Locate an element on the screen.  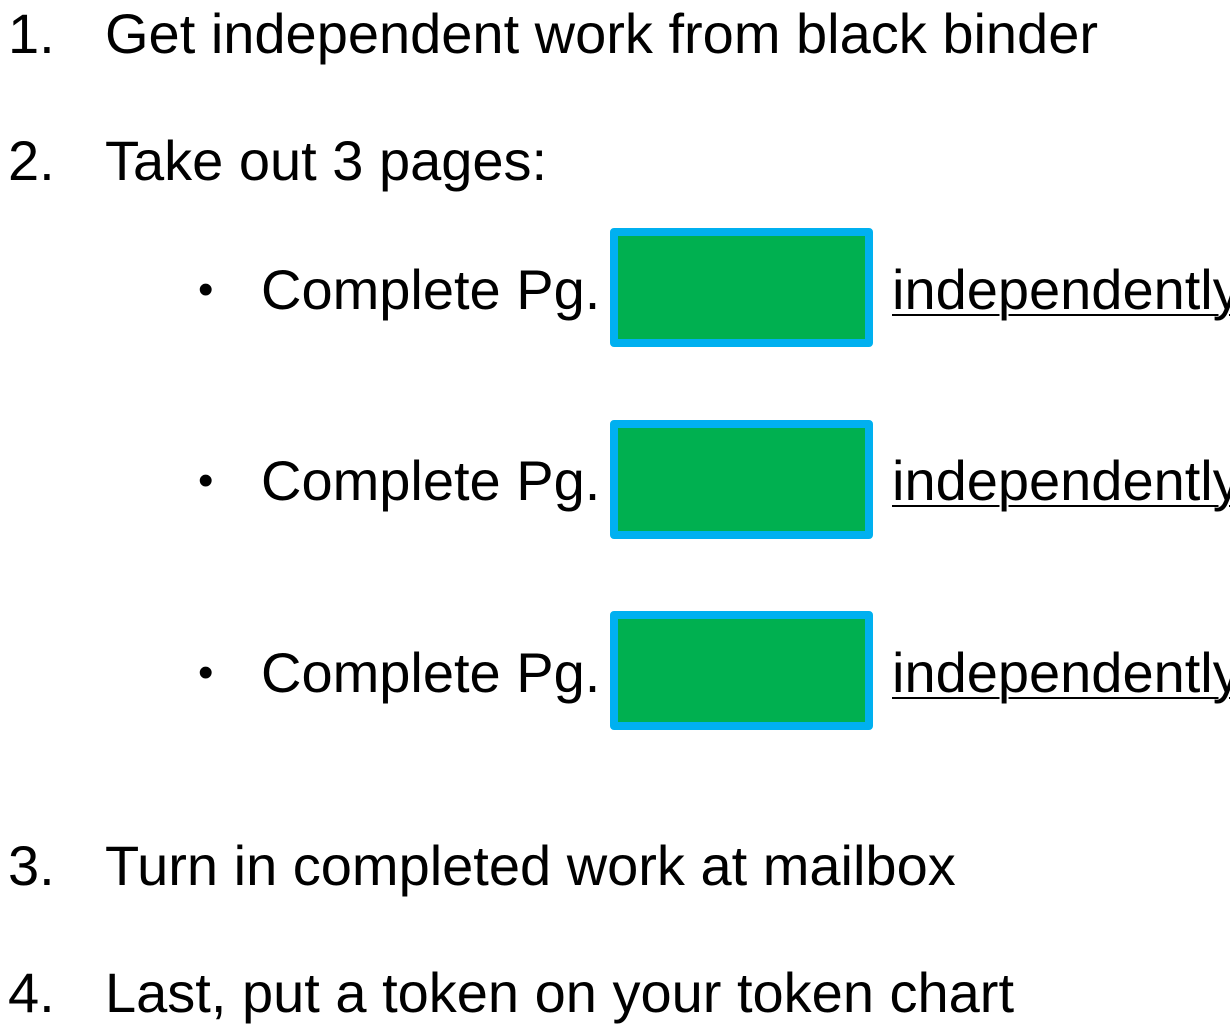
step-text: Take out 3 pages: is located at coordinates (326, 160).